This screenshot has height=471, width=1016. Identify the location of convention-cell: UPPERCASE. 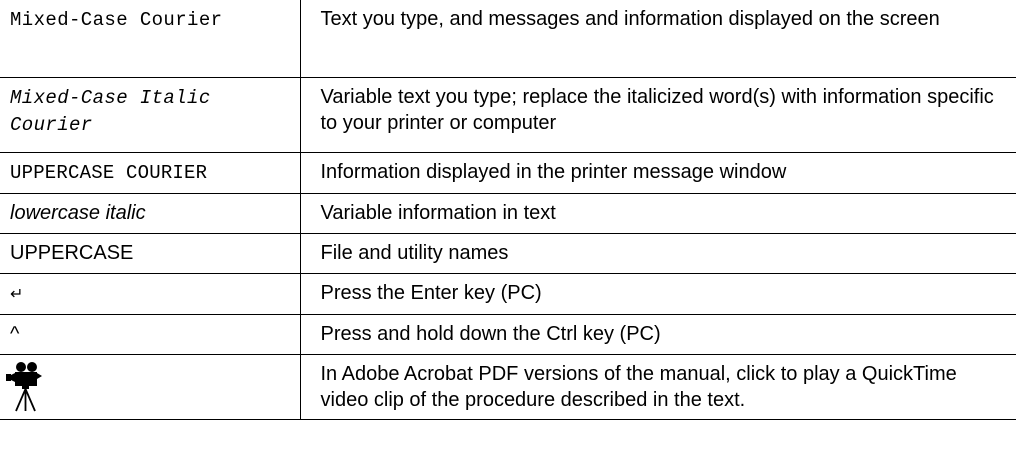
(150, 253).